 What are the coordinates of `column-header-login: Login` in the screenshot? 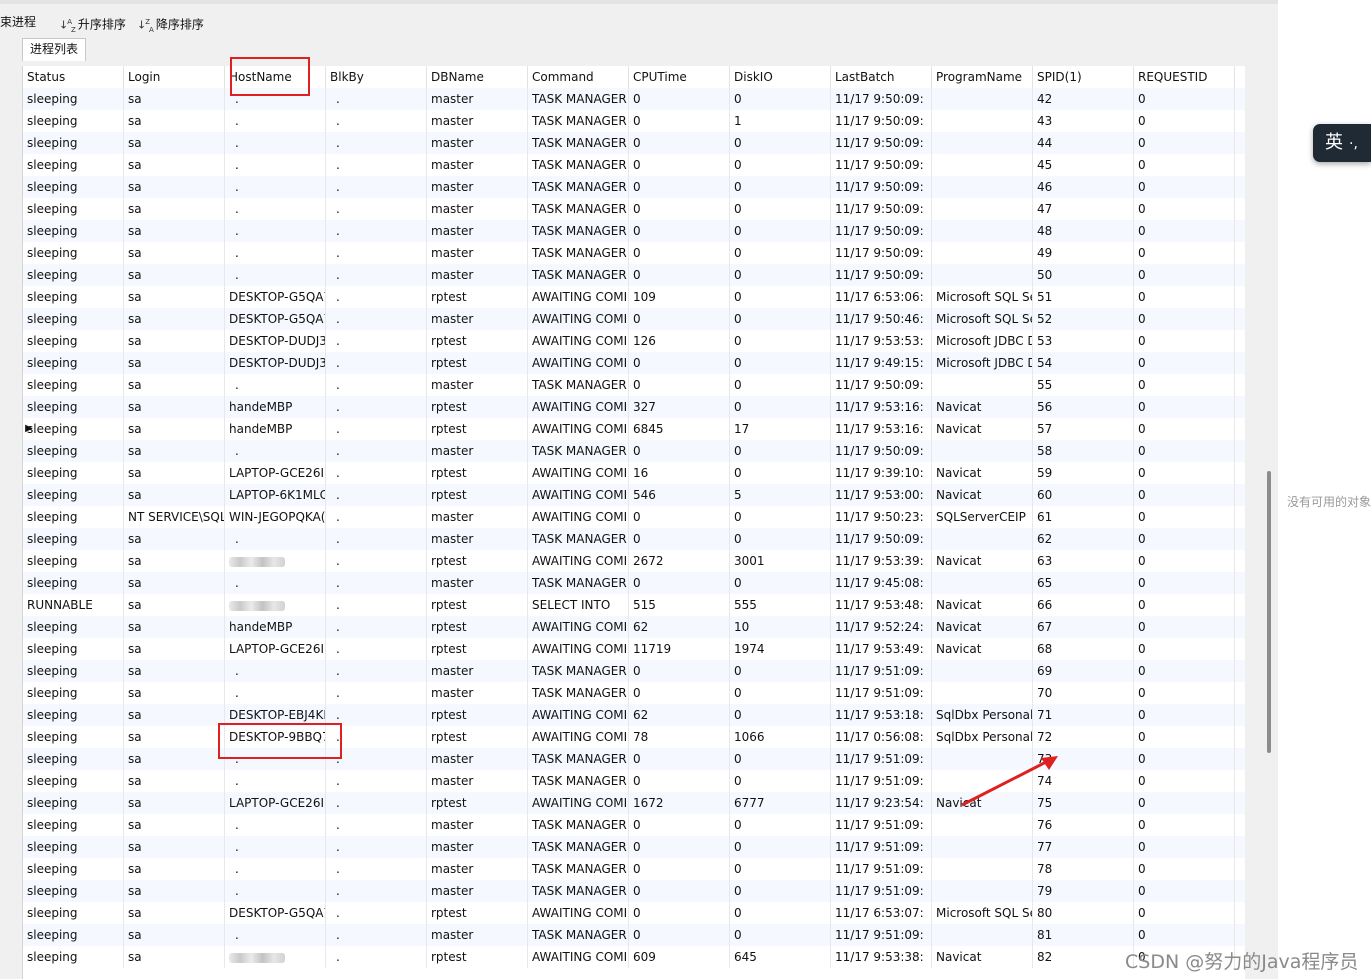 It's located at (174, 77).